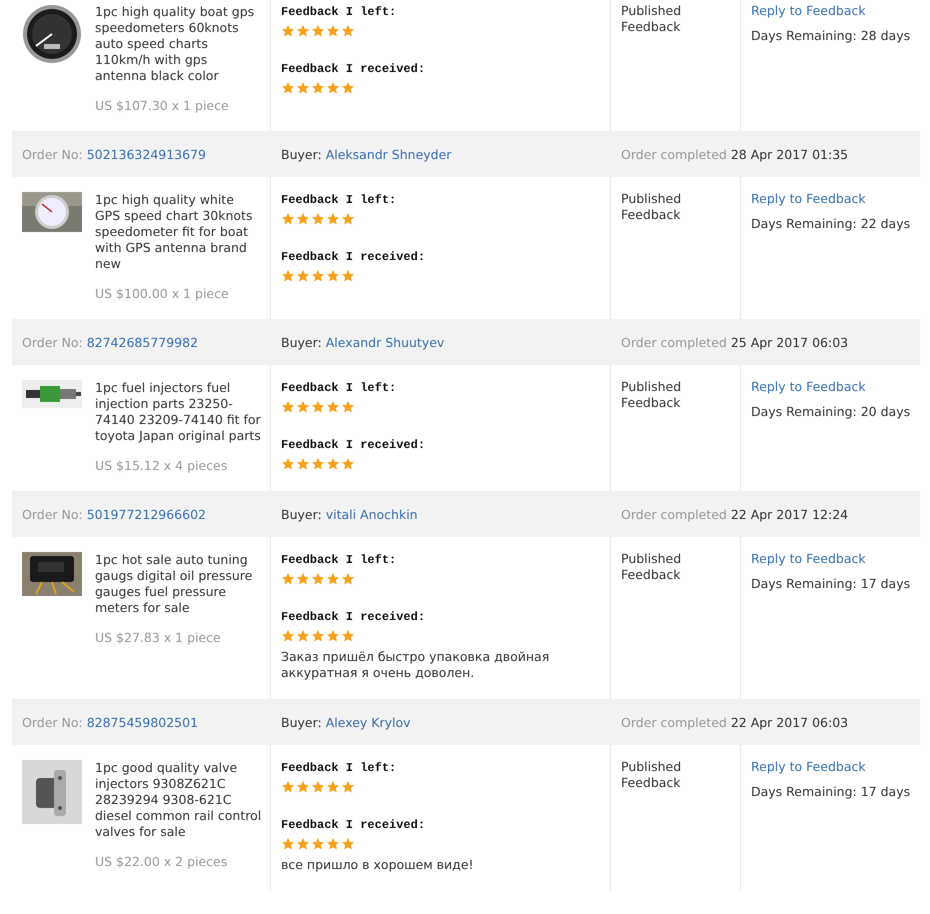 The image size is (930, 914). Describe the element at coordinates (789, 154) in the screenshot. I see `completed-date: 28 Apr 2017 01:35` at that location.